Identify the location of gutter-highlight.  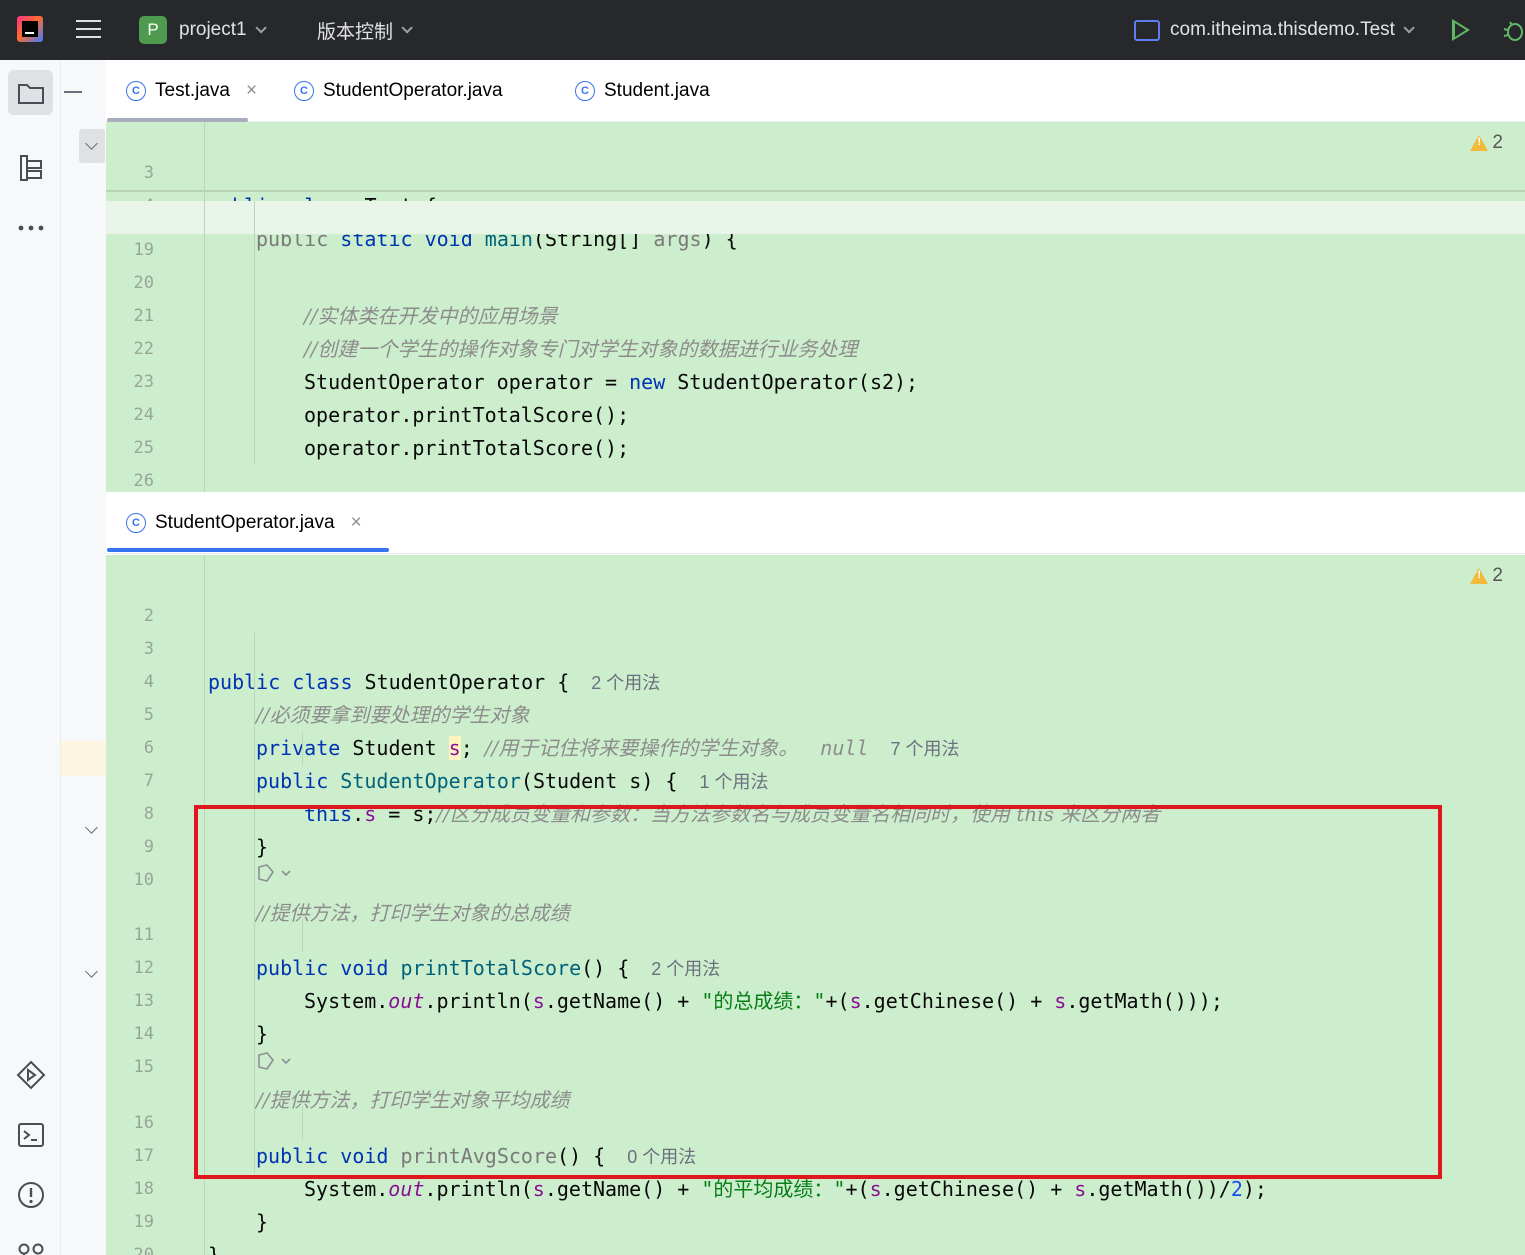
(83, 758).